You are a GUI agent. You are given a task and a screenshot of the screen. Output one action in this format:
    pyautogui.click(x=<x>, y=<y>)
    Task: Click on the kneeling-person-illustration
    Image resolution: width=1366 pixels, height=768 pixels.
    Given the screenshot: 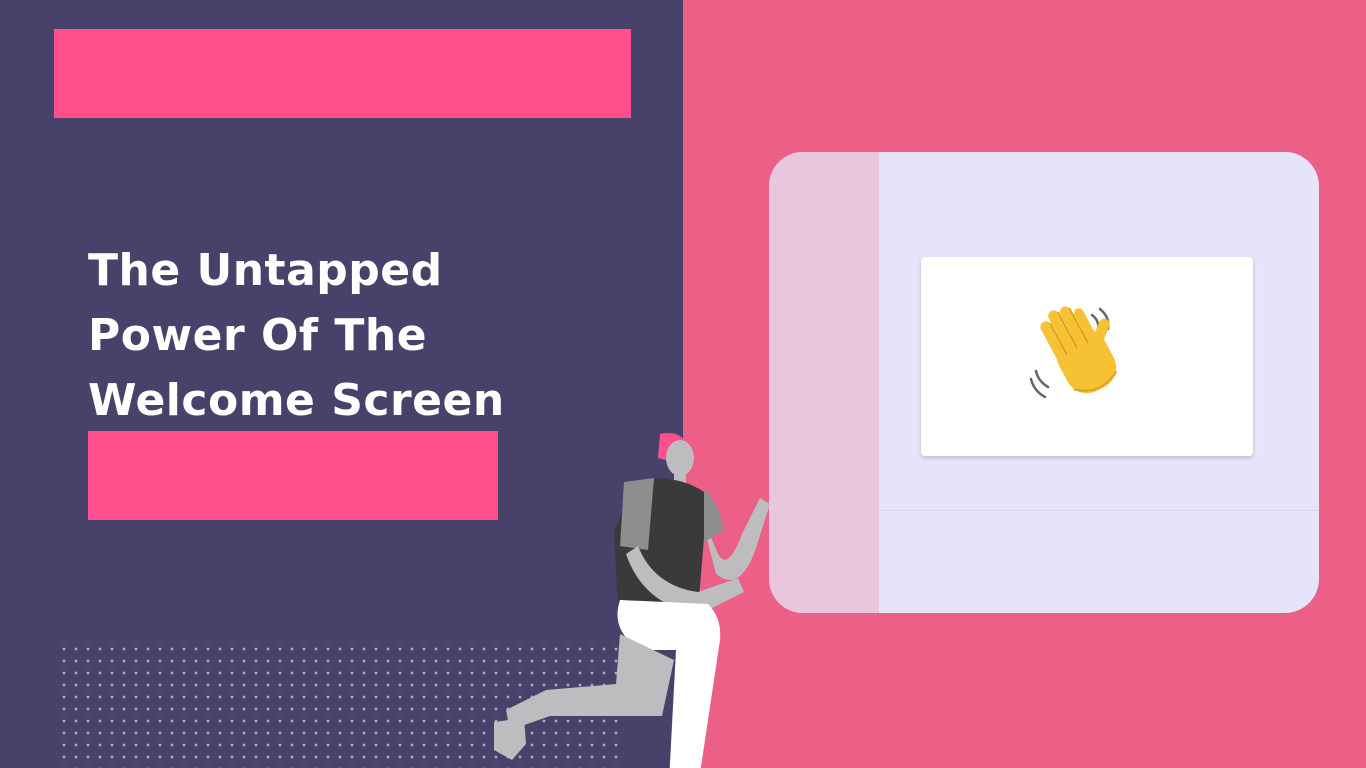 What is the action you would take?
    pyautogui.click(x=632, y=600)
    